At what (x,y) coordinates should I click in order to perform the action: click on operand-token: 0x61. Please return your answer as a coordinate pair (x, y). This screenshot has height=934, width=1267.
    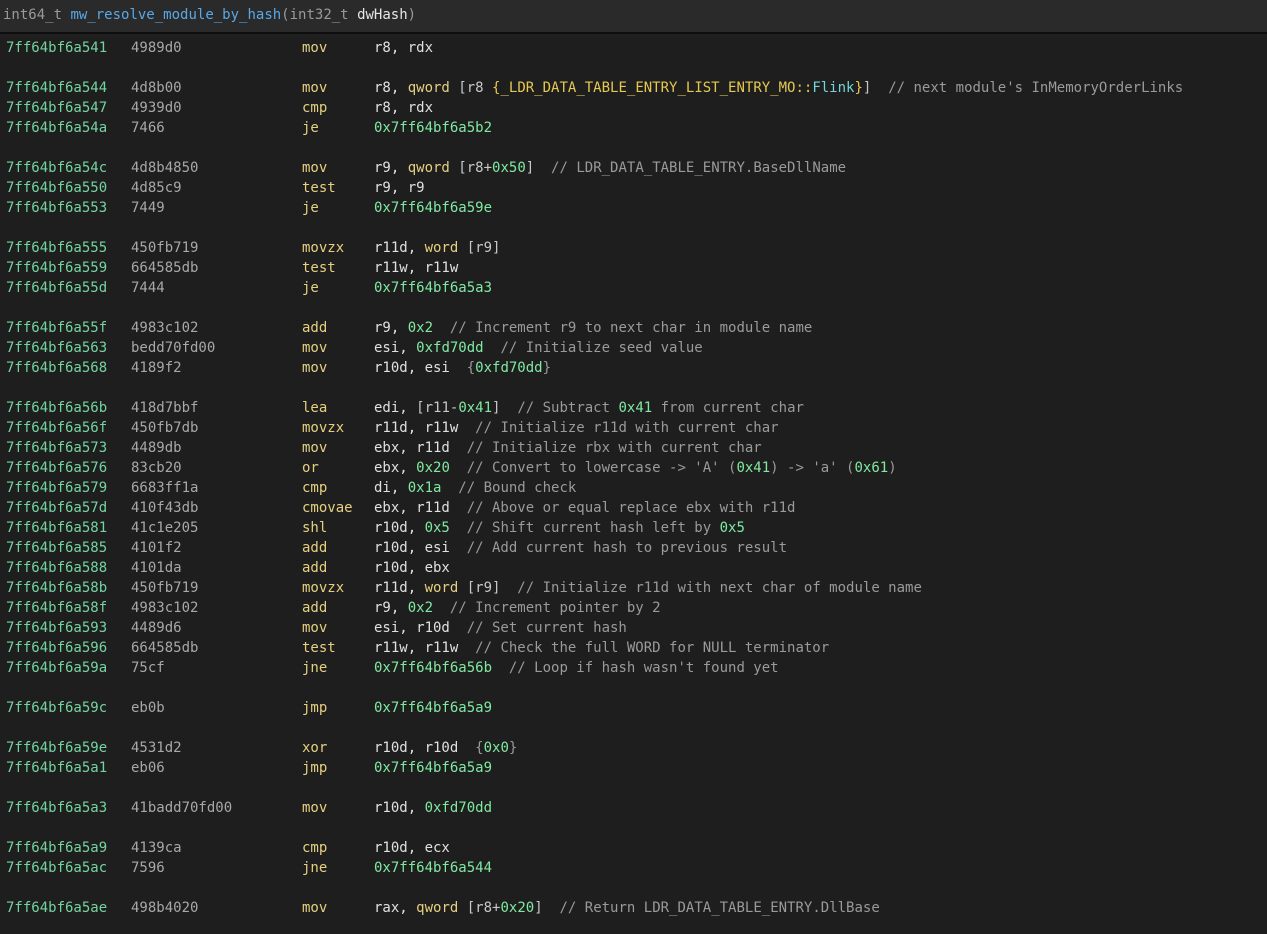
    Looking at the image, I should click on (871, 468).